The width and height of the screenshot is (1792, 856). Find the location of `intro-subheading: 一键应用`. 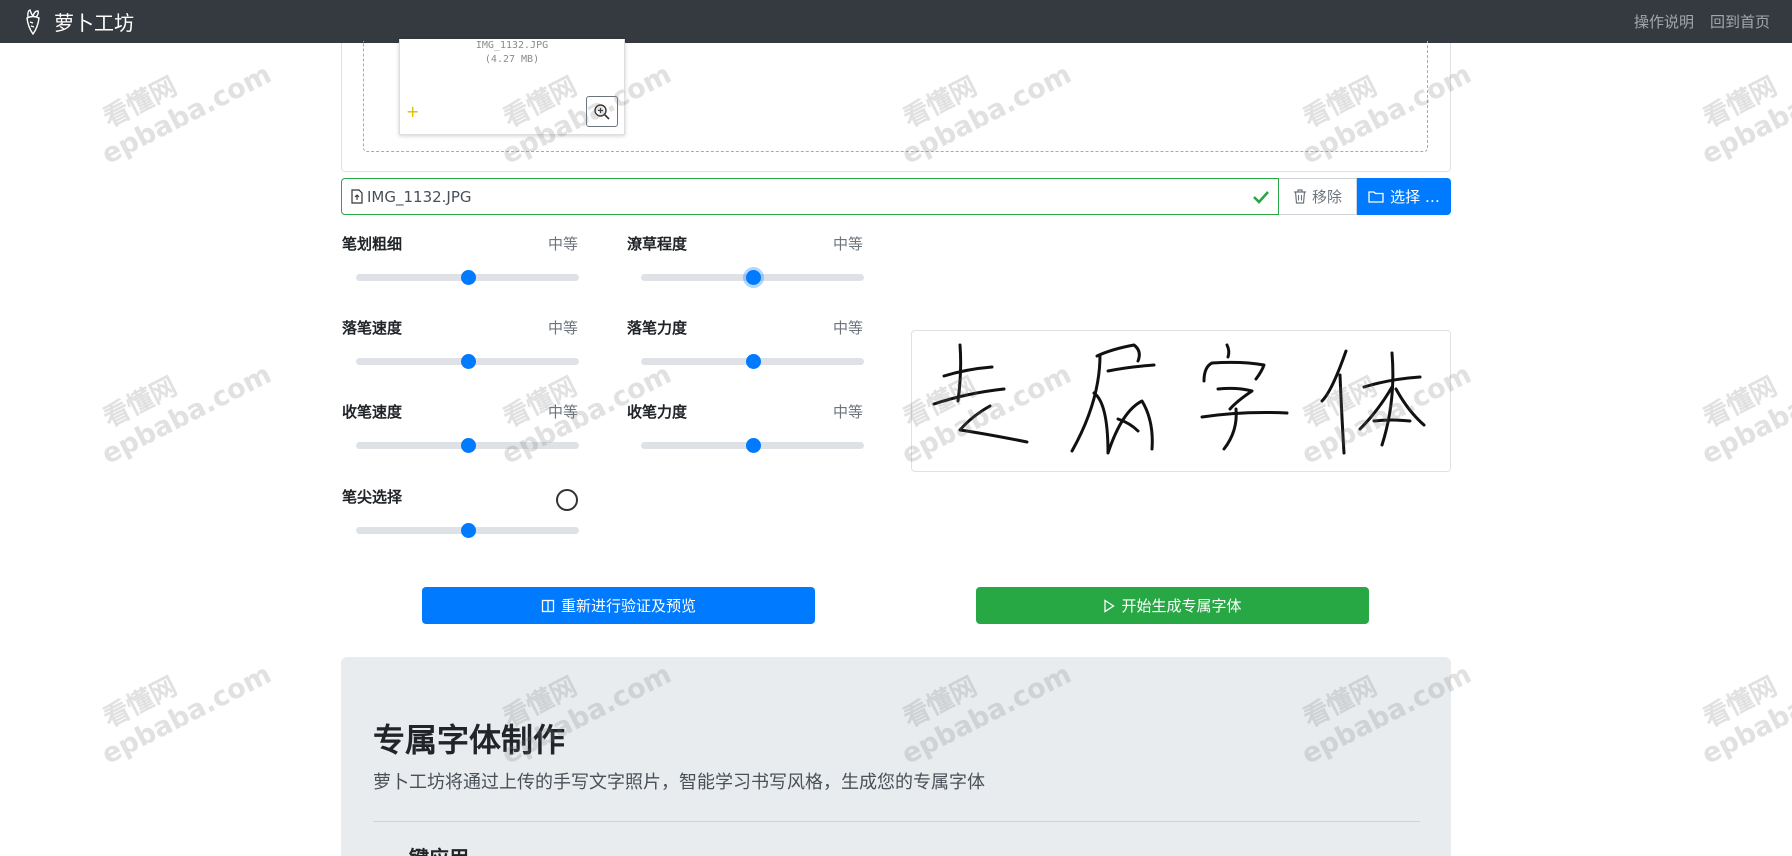

intro-subheading: 一键应用 is located at coordinates (429, 850).